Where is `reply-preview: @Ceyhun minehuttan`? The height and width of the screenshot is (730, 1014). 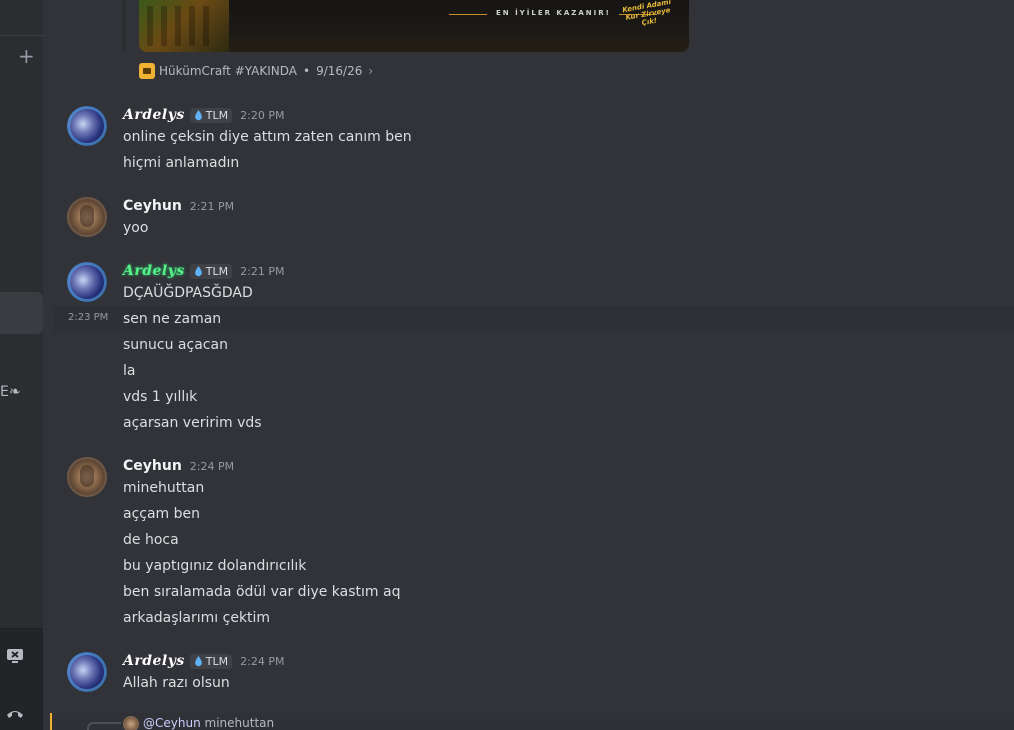 reply-preview: @Ceyhun minehuttan is located at coordinates (208, 723).